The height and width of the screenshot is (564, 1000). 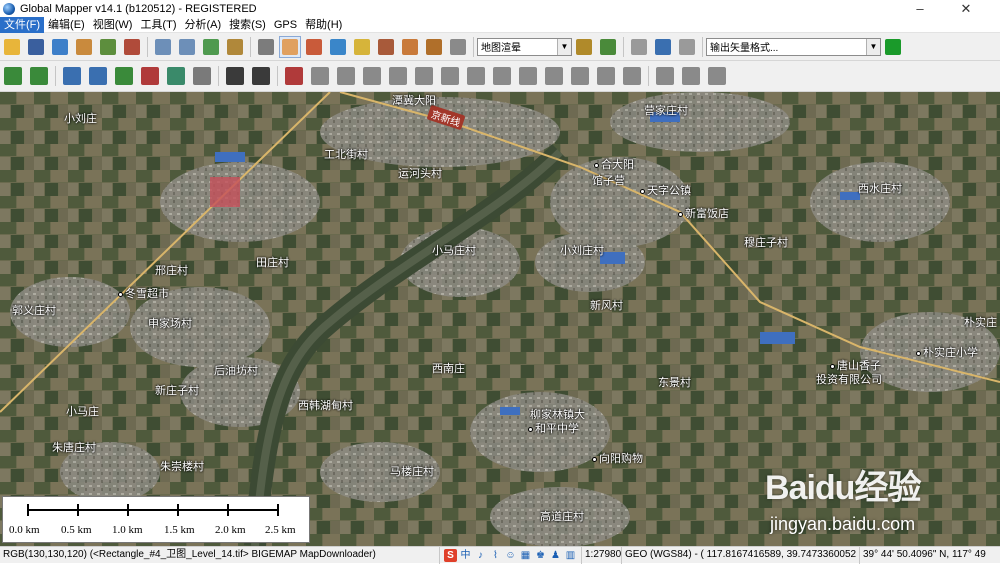 I want to click on draw-pen-button, so click(x=294, y=76).